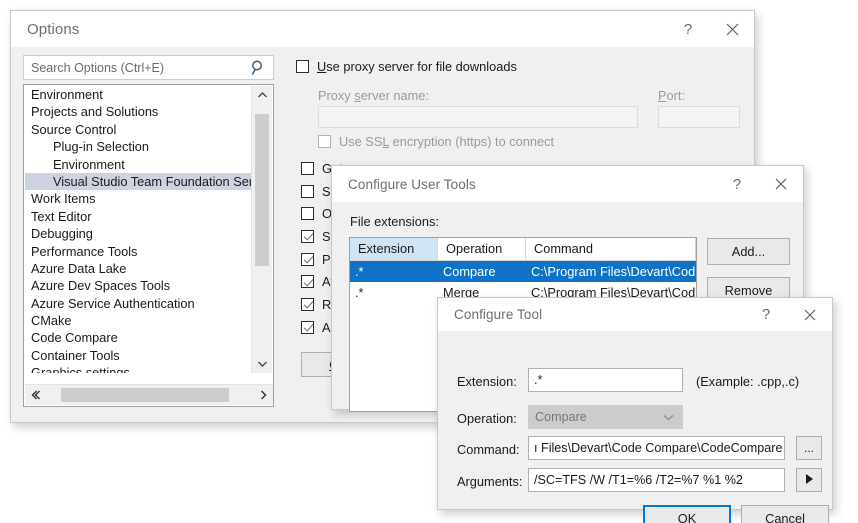 This screenshot has width=858, height=523. What do you see at coordinates (262, 190) in the screenshot?
I see `tree-scroll-thumb` at bounding box center [262, 190].